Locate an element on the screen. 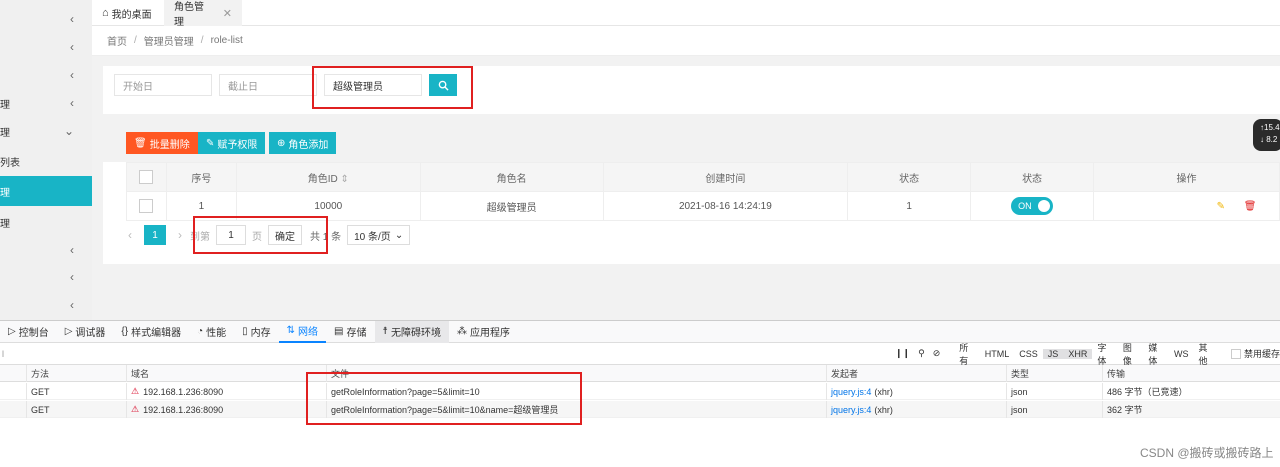 Image resolution: width=1280 pixels, height=467 pixels. end-date-input: 截止日 is located at coordinates (268, 85).